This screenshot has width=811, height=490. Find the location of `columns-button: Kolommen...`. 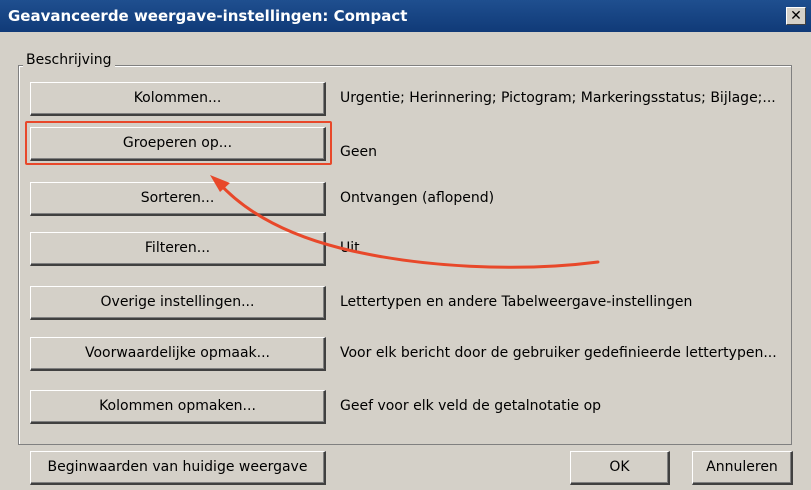

columns-button: Kolommen... is located at coordinates (178, 99).